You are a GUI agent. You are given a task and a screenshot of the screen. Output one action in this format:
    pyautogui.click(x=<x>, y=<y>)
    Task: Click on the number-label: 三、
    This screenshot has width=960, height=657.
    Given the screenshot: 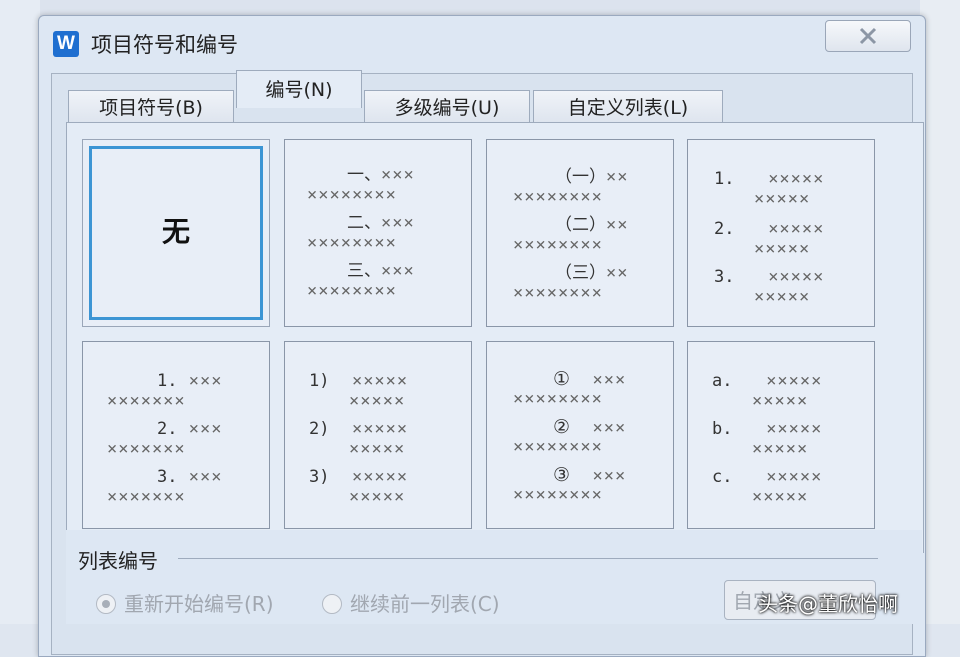 What is the action you would take?
    pyautogui.click(x=364, y=271)
    